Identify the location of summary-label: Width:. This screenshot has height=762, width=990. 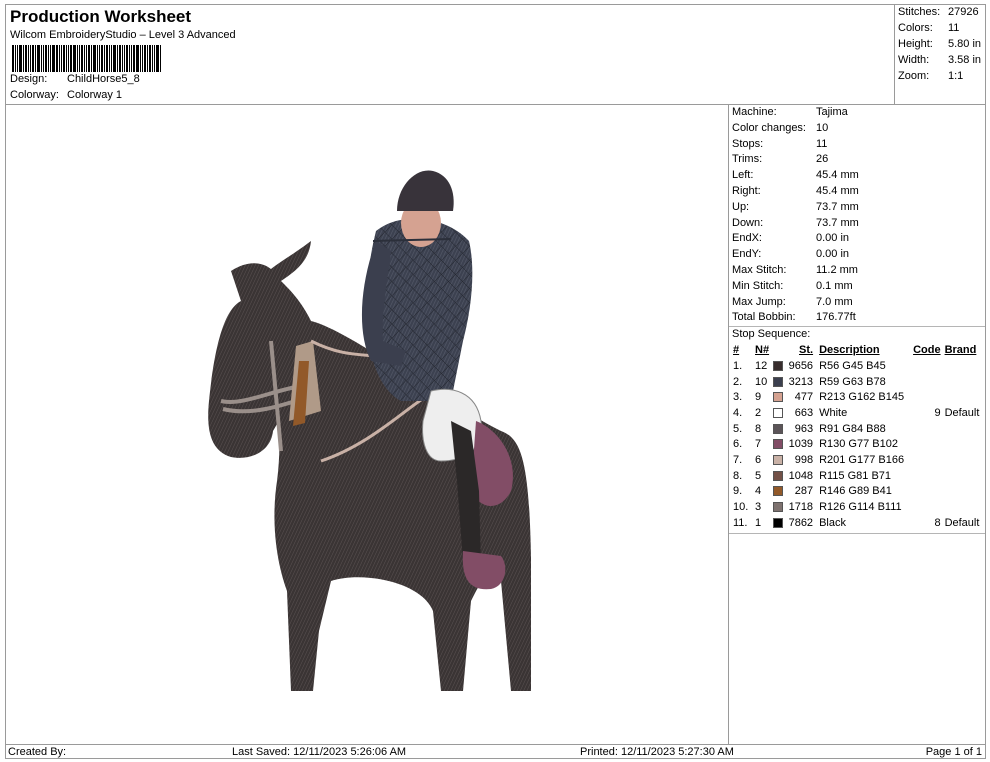
(914, 60).